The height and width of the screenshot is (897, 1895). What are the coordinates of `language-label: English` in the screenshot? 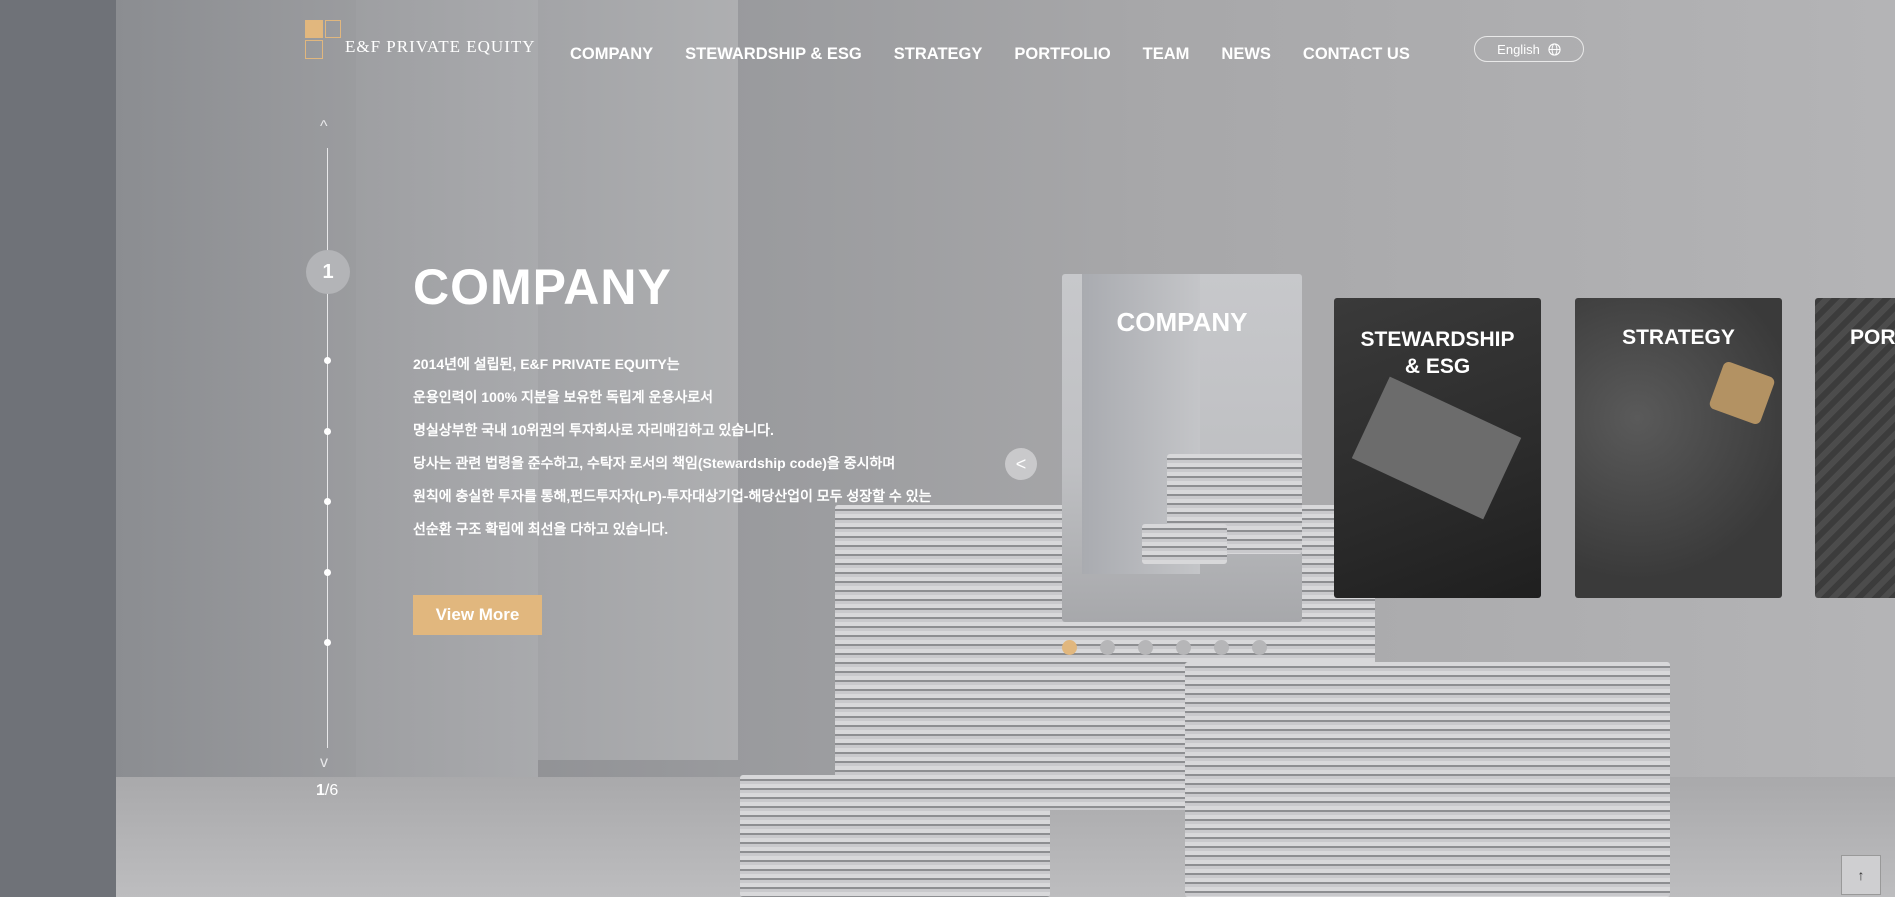 It's located at (1518, 49).